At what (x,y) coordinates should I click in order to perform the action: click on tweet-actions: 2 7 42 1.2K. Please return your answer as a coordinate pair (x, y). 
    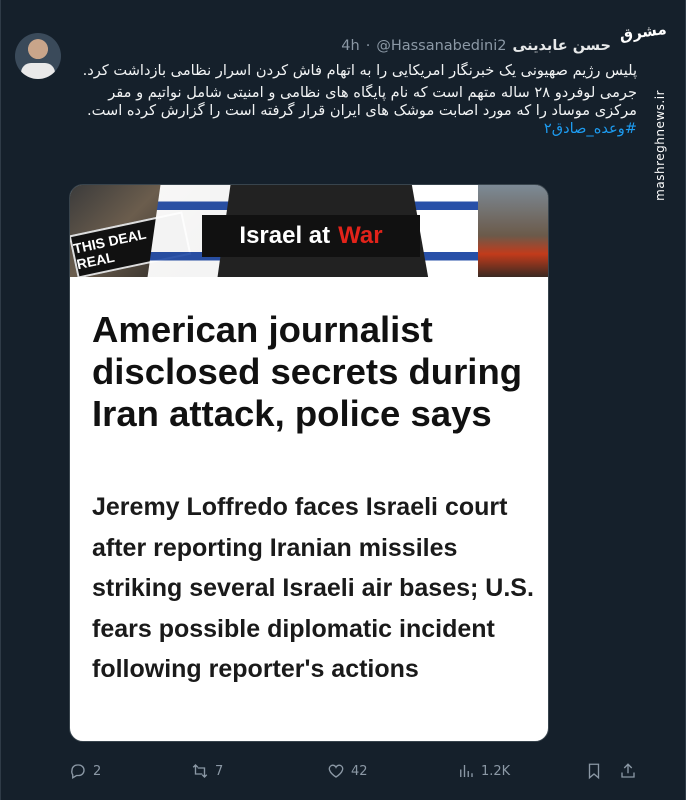
    Looking at the image, I should click on (354, 771).